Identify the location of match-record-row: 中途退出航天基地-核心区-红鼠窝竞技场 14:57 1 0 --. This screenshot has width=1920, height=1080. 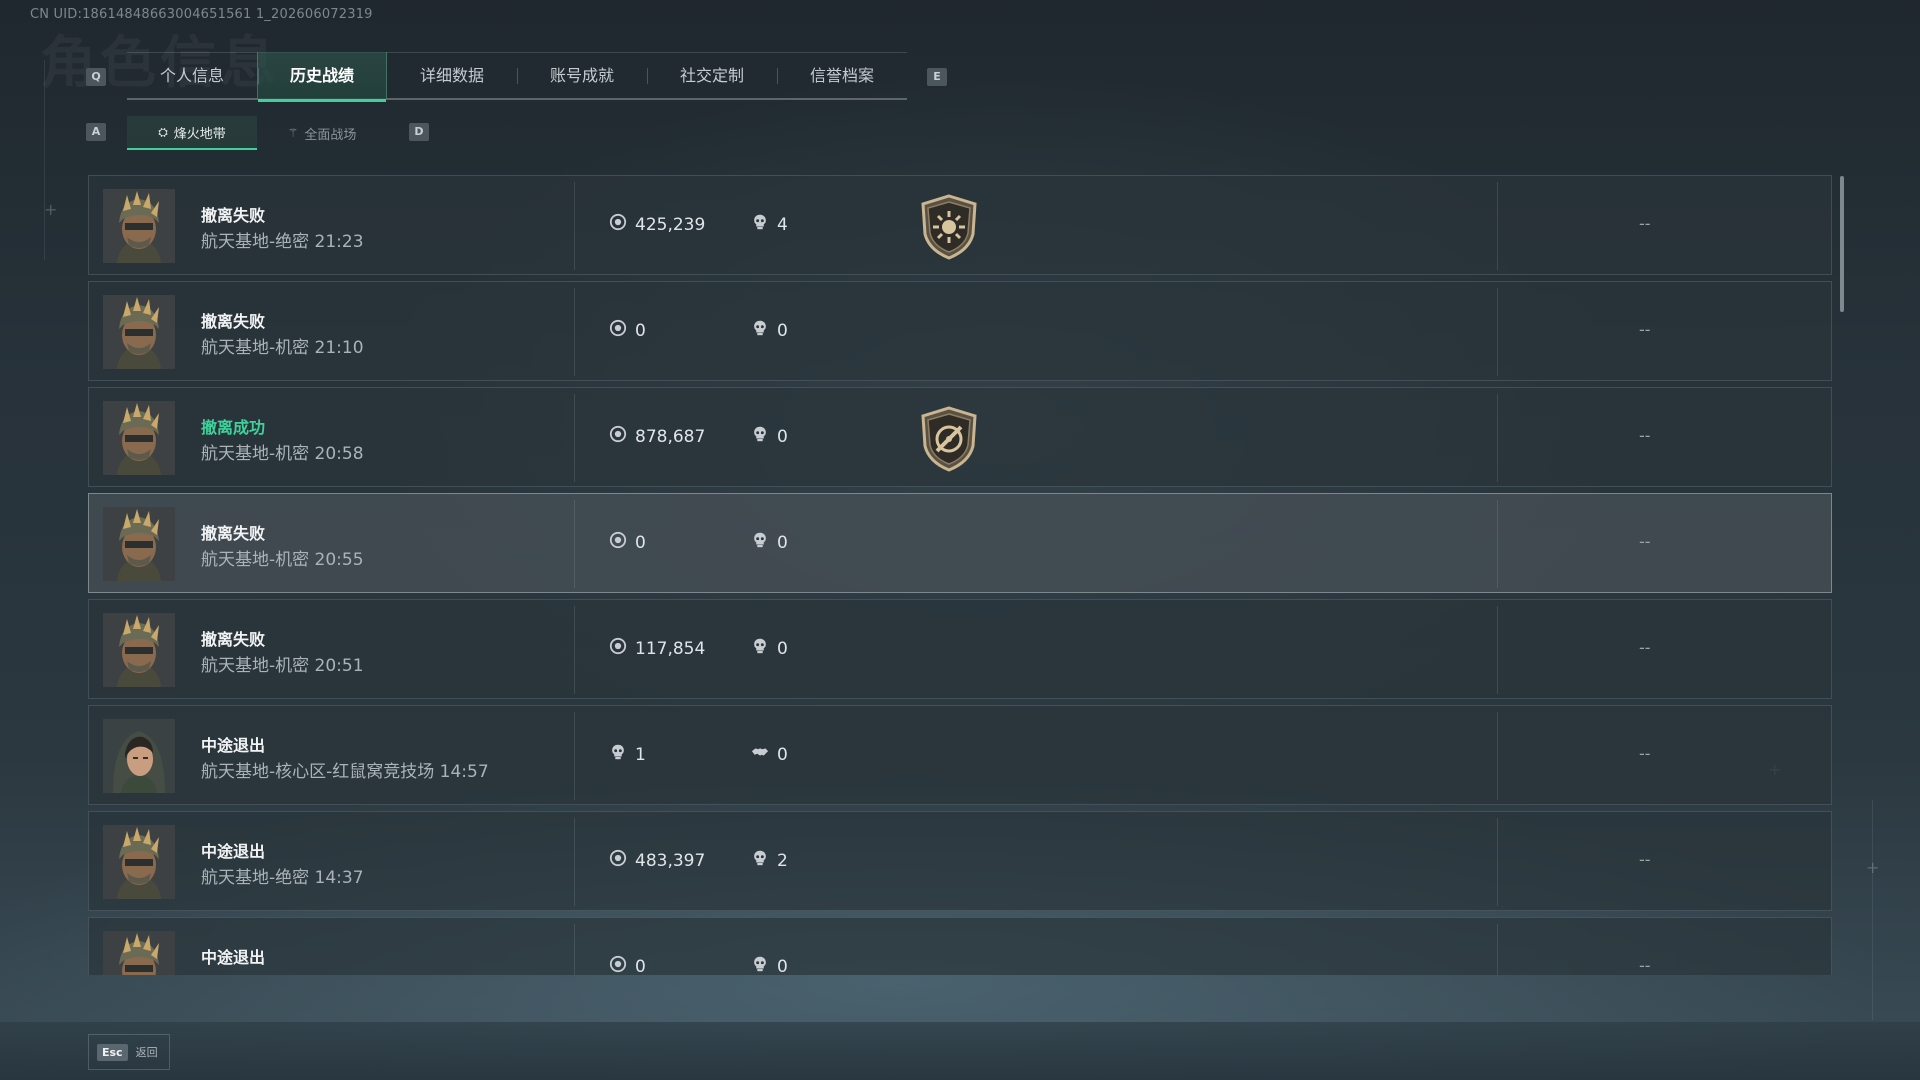
(960, 755).